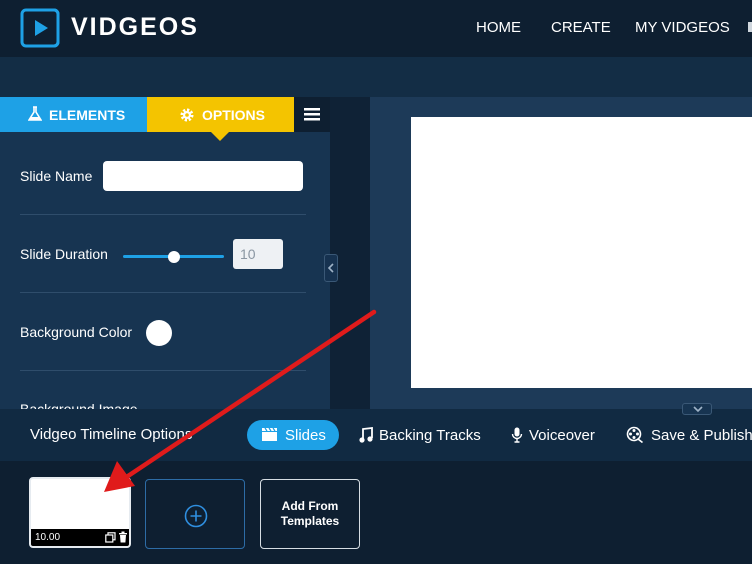 Image resolution: width=752 pixels, height=564 pixels. I want to click on tab-elements-label: ELEMENTS, so click(87, 115).